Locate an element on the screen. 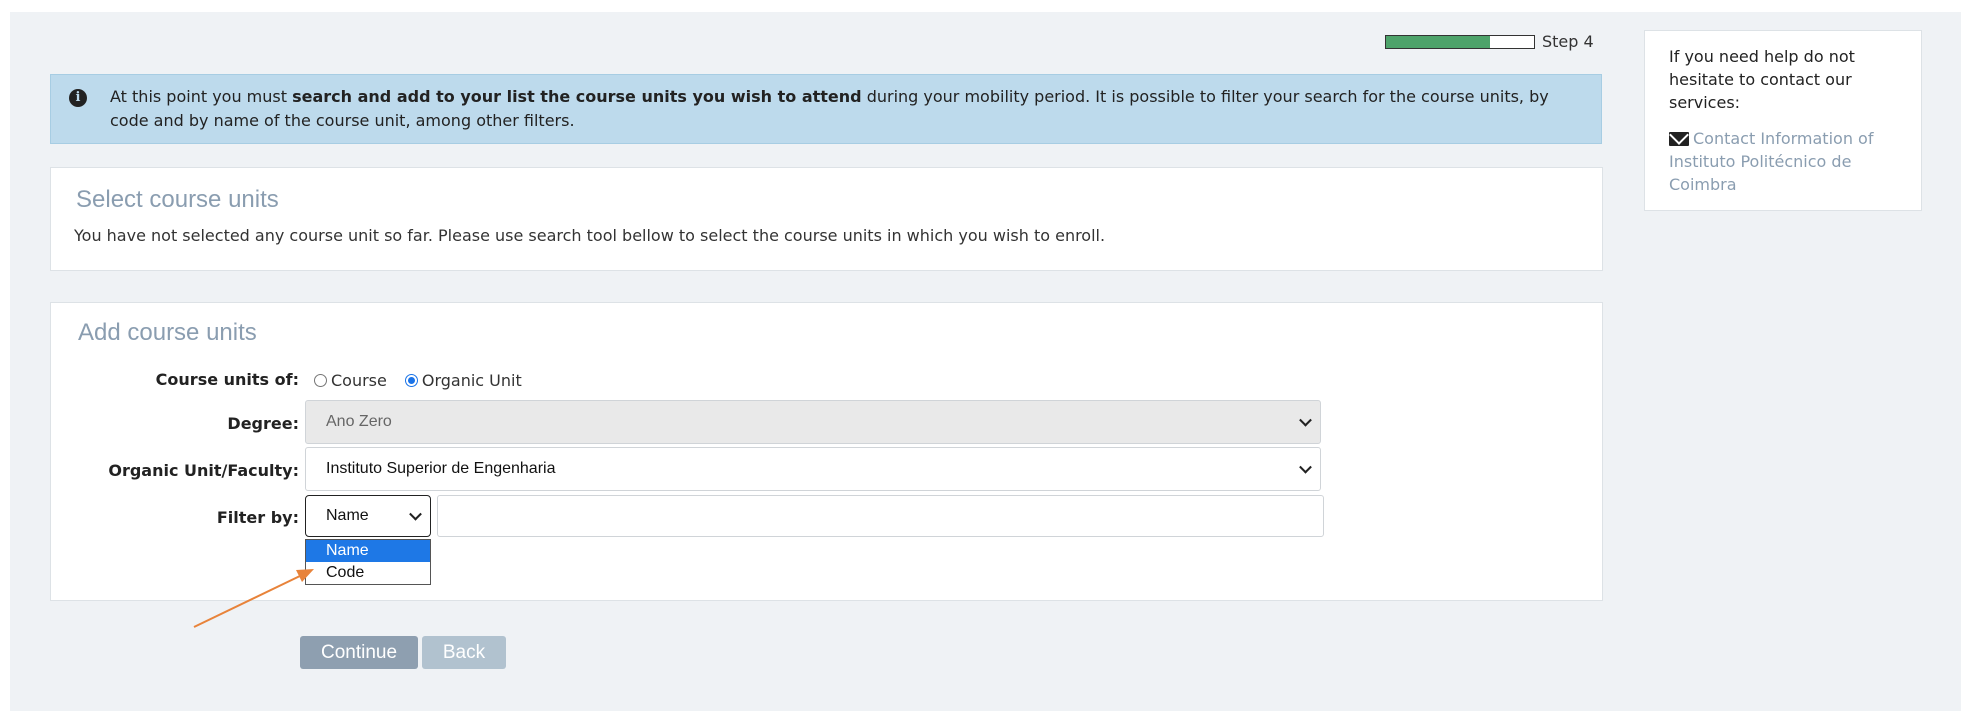  progress-bar is located at coordinates (1460, 41).